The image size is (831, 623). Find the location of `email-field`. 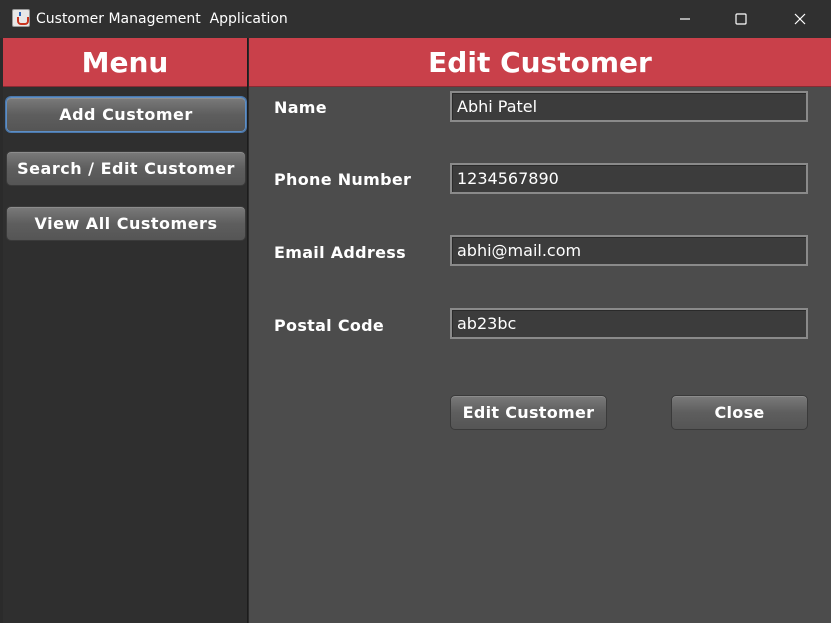

email-field is located at coordinates (629, 250).